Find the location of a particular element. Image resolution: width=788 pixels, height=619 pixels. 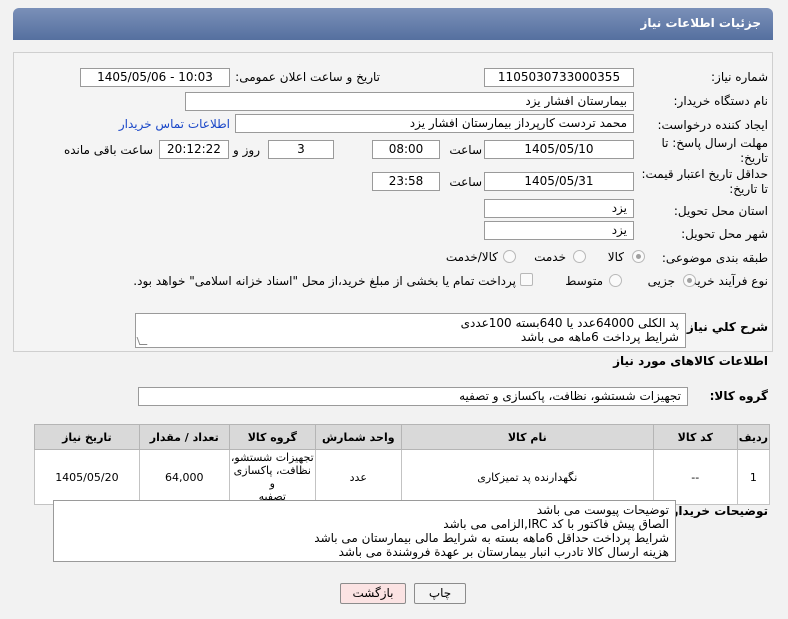

cell-qty: 64,000 is located at coordinates (184, 477).